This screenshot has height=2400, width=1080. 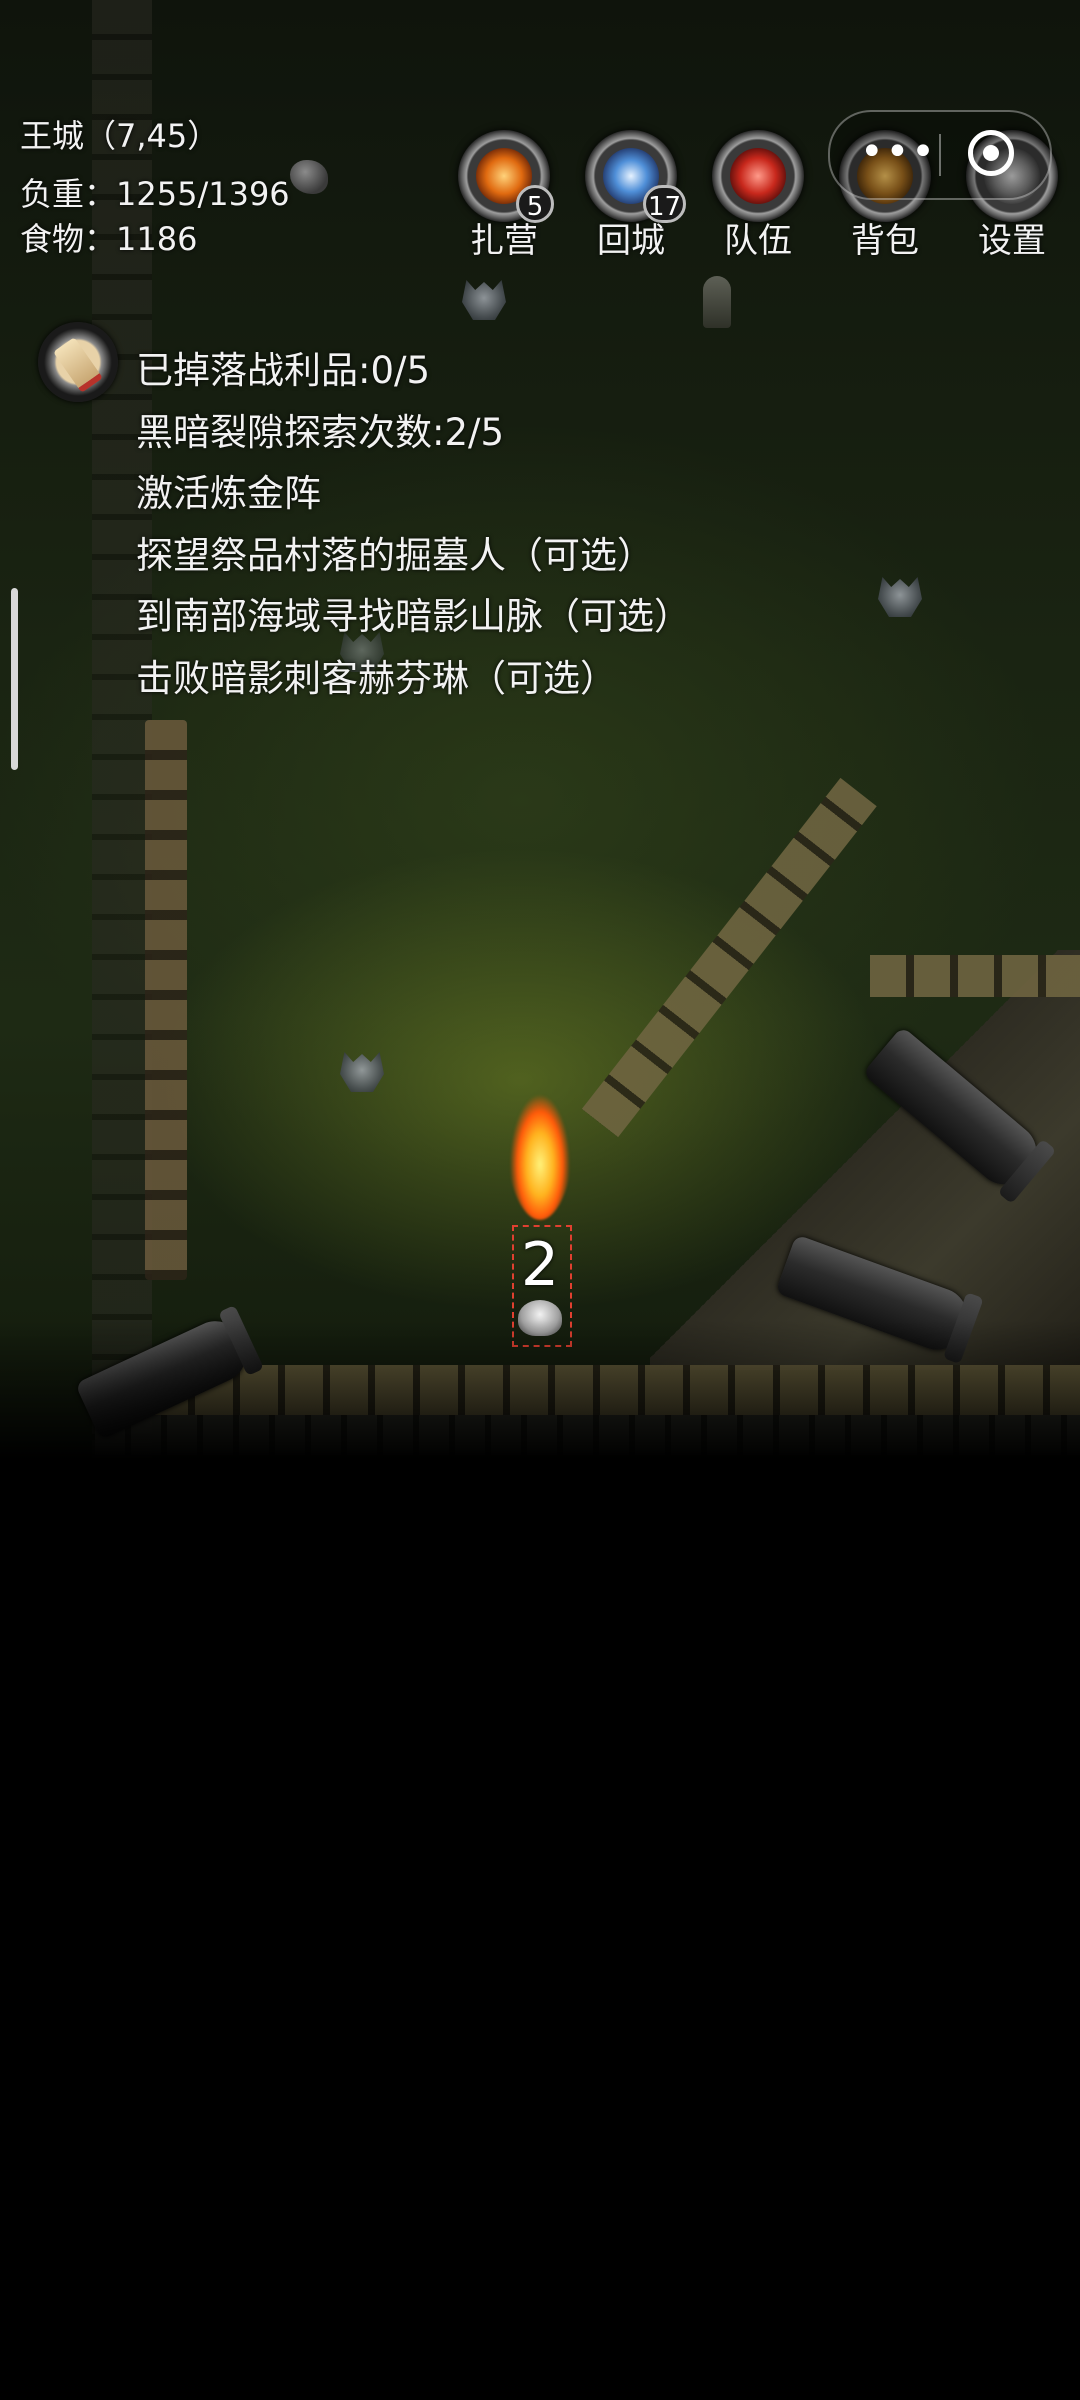 What do you see at coordinates (166, 1000) in the screenshot?
I see `stone-wall-edge` at bounding box center [166, 1000].